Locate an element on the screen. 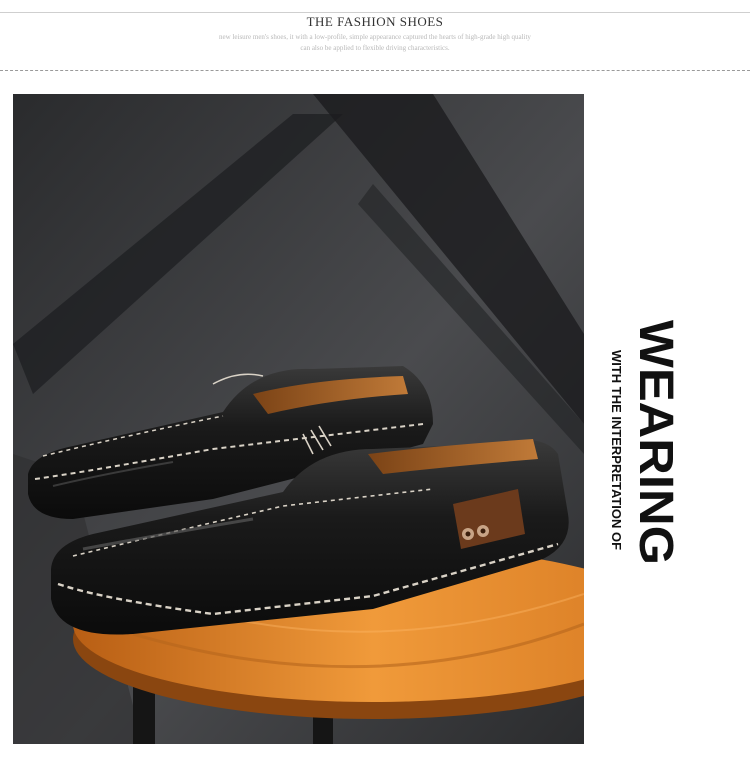 Image resolution: width=750 pixels, height=766 pixels. side-caption: WEARING WITH THE INTERPRETATION OF is located at coordinates (650, 445).